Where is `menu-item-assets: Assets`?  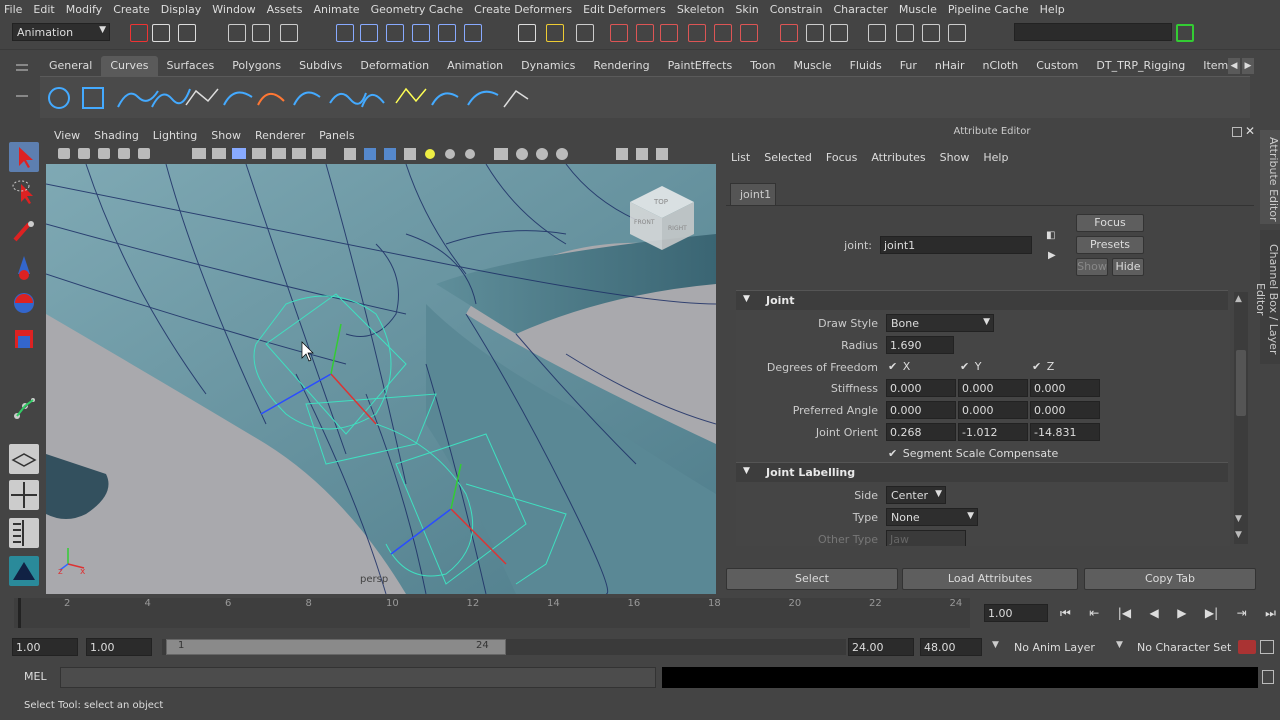
menu-item-assets: Assets is located at coordinates (285, 9).